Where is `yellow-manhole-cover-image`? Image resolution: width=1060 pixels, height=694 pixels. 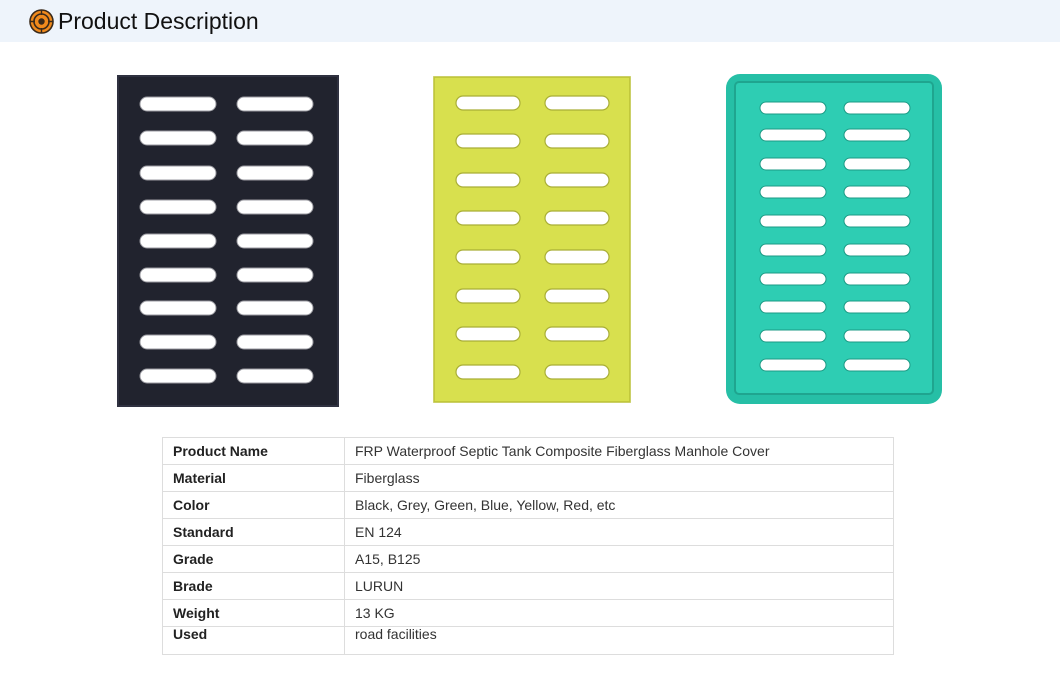 yellow-manhole-cover-image is located at coordinates (533, 240).